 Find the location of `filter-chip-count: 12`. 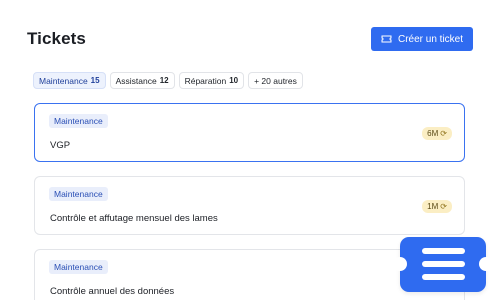

filter-chip-count: 12 is located at coordinates (164, 80).